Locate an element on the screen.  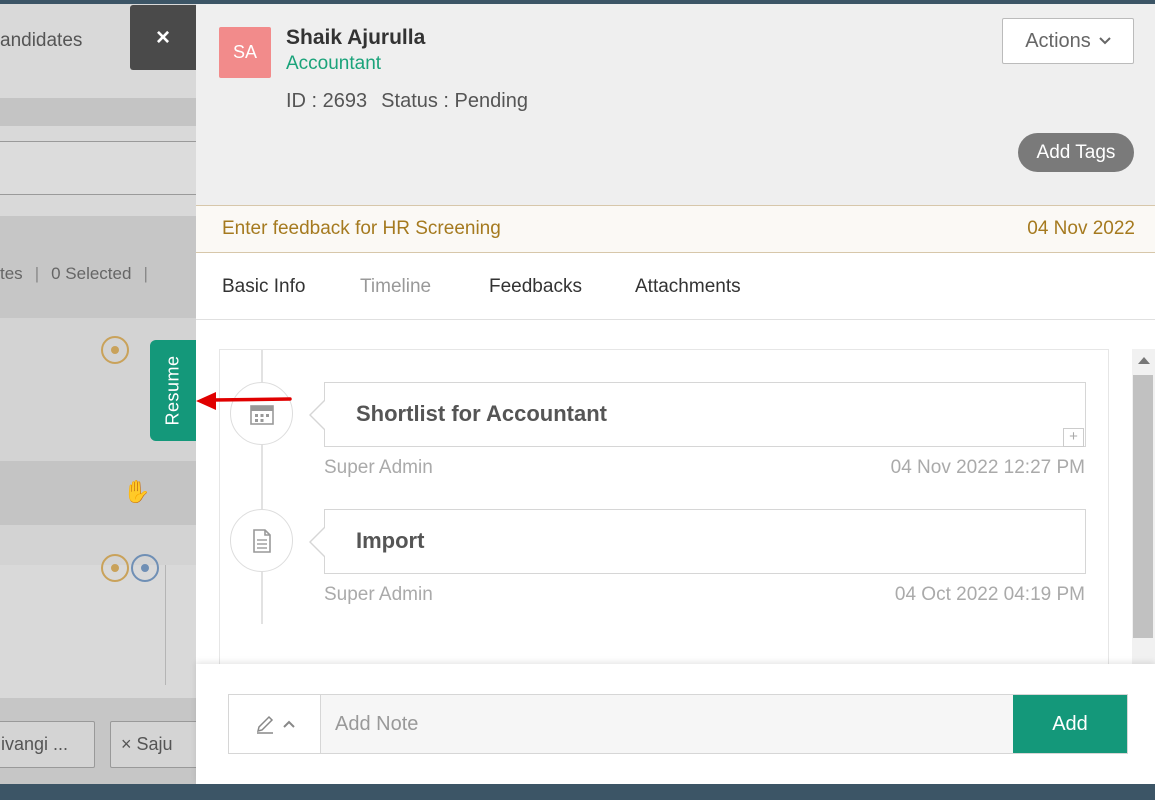
candidate-status: Status : Pending is located at coordinates (454, 101).